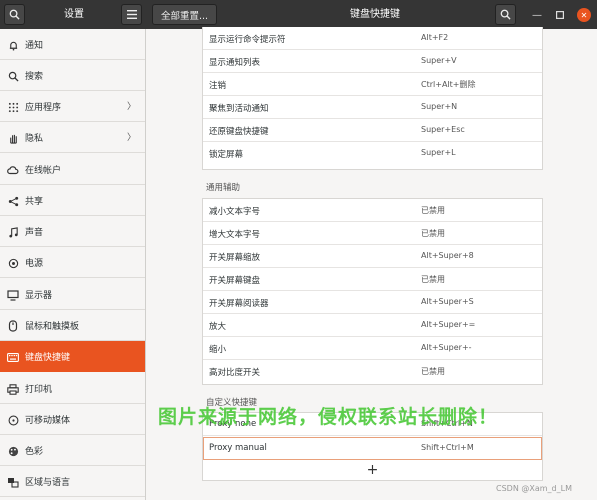  Describe the element at coordinates (443, 129) in the screenshot. I see `shortcut-keys: Super+Esc` at that location.